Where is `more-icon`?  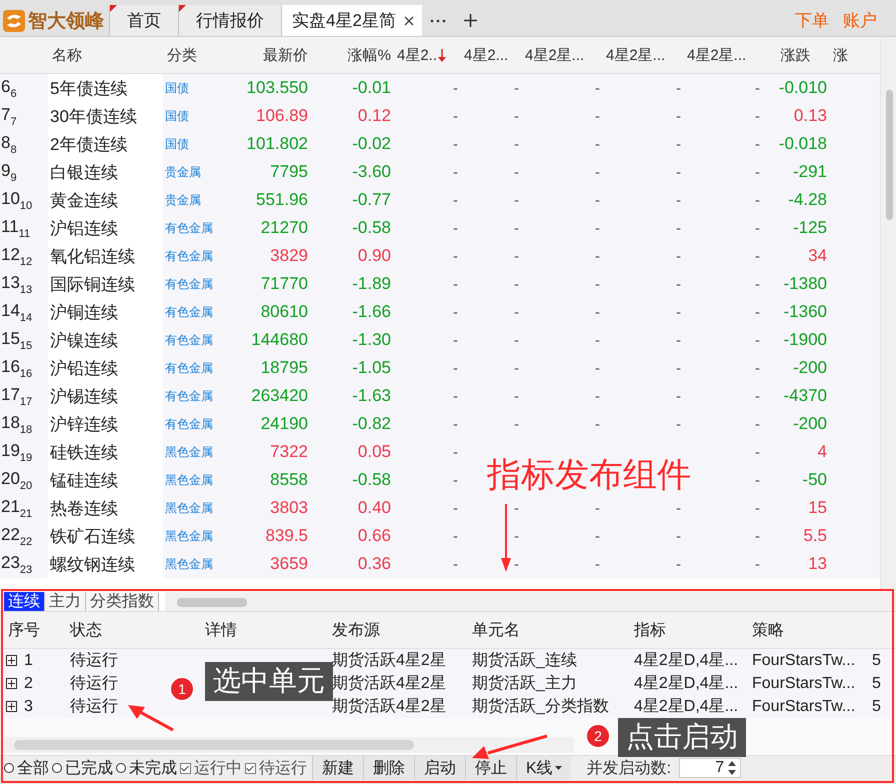
more-icon is located at coordinates (438, 20).